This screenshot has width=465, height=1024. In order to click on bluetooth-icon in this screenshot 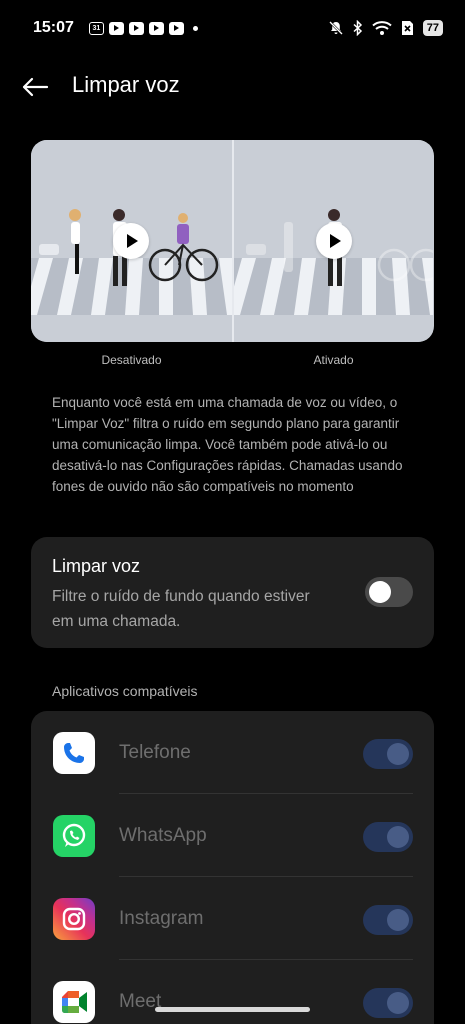, I will do `click(357, 28)`.